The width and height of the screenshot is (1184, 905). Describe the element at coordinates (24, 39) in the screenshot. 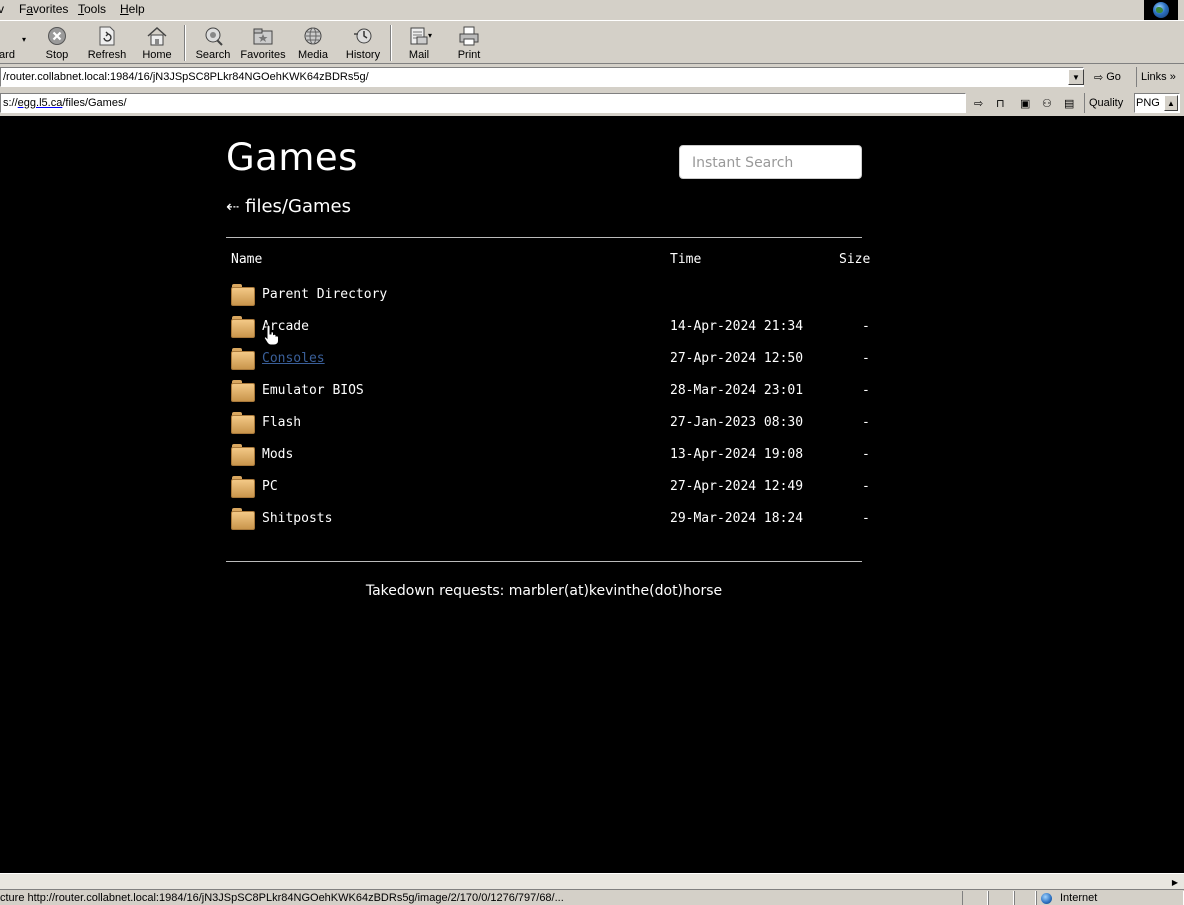

I see `forward-dropdown-icon: ▾` at that location.